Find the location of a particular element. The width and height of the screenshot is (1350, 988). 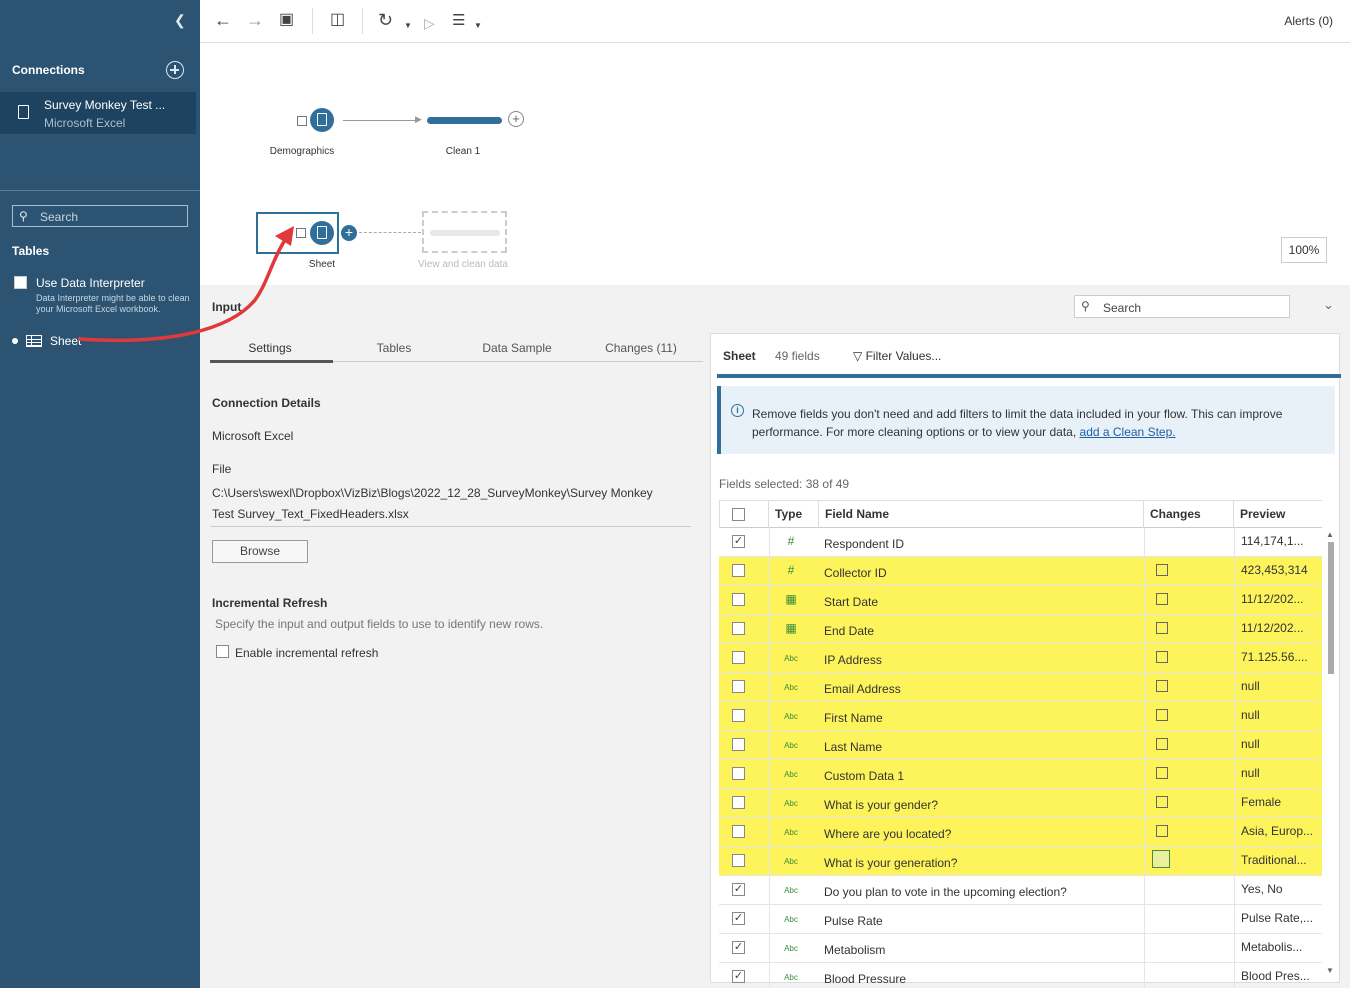

scroll-up-icon: ▲ is located at coordinates (1330, 534).